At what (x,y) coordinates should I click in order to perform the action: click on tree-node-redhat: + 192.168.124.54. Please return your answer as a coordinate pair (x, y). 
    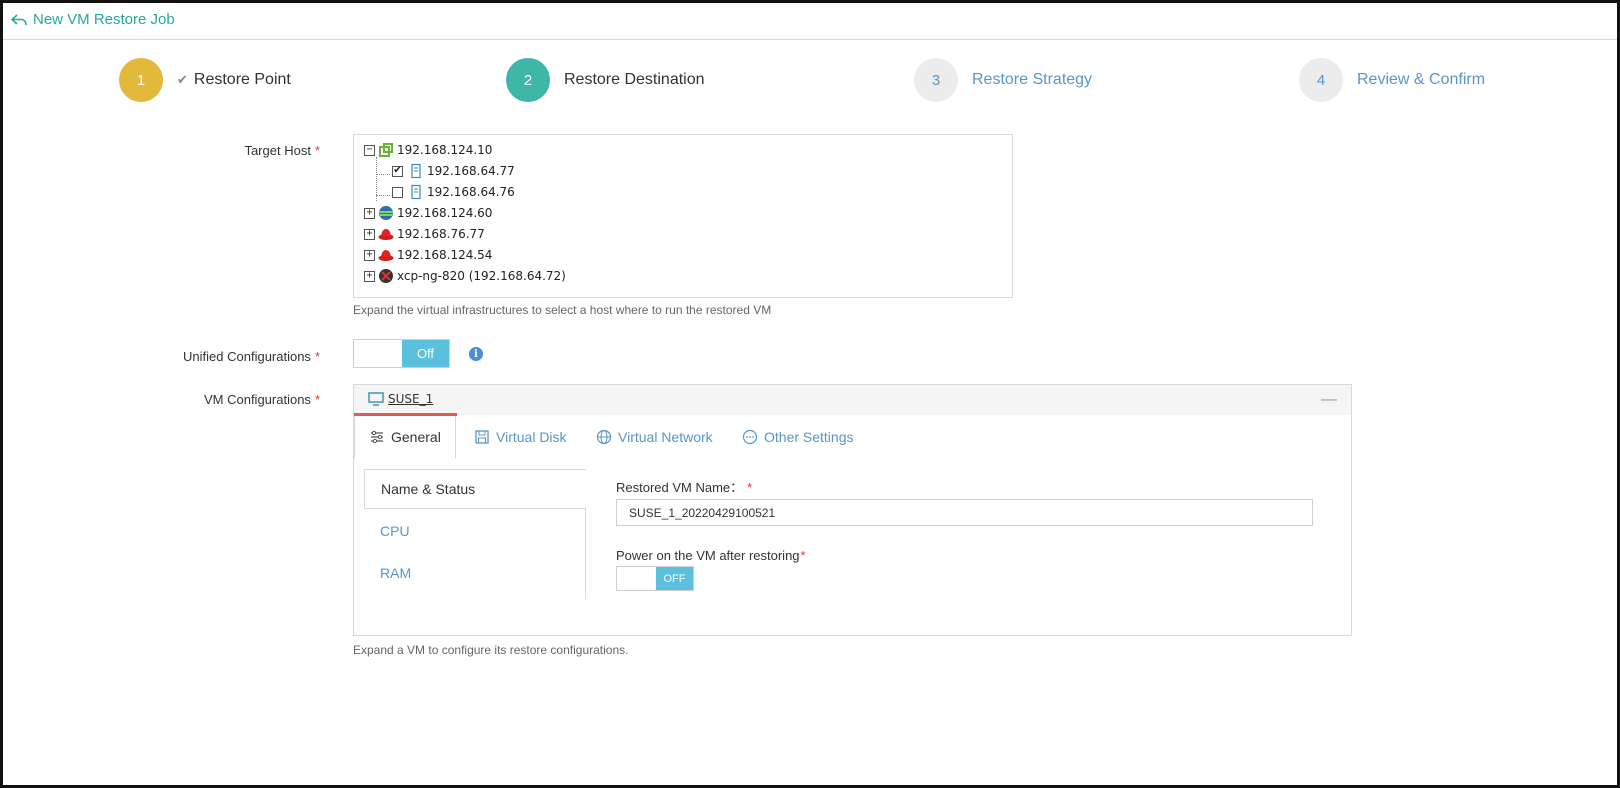
    Looking at the image, I should click on (428, 255).